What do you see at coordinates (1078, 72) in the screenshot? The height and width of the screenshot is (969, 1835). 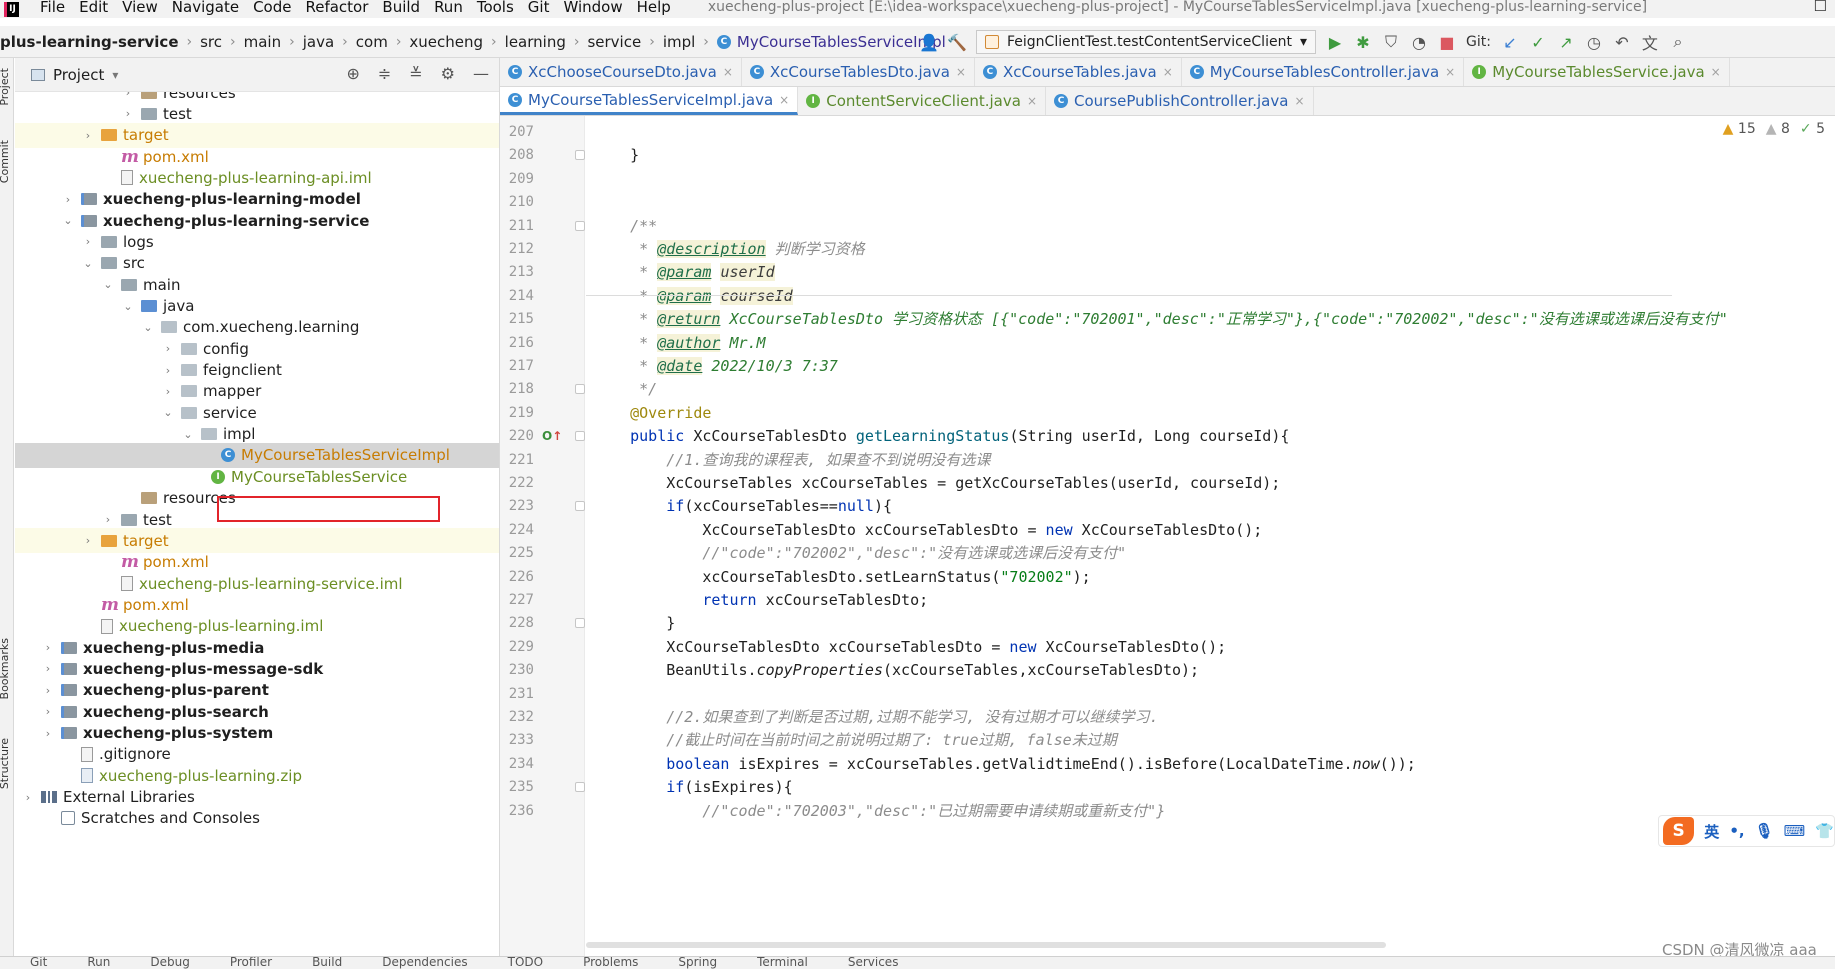 I see `editor-tab: C XcCourseTables.java ×` at bounding box center [1078, 72].